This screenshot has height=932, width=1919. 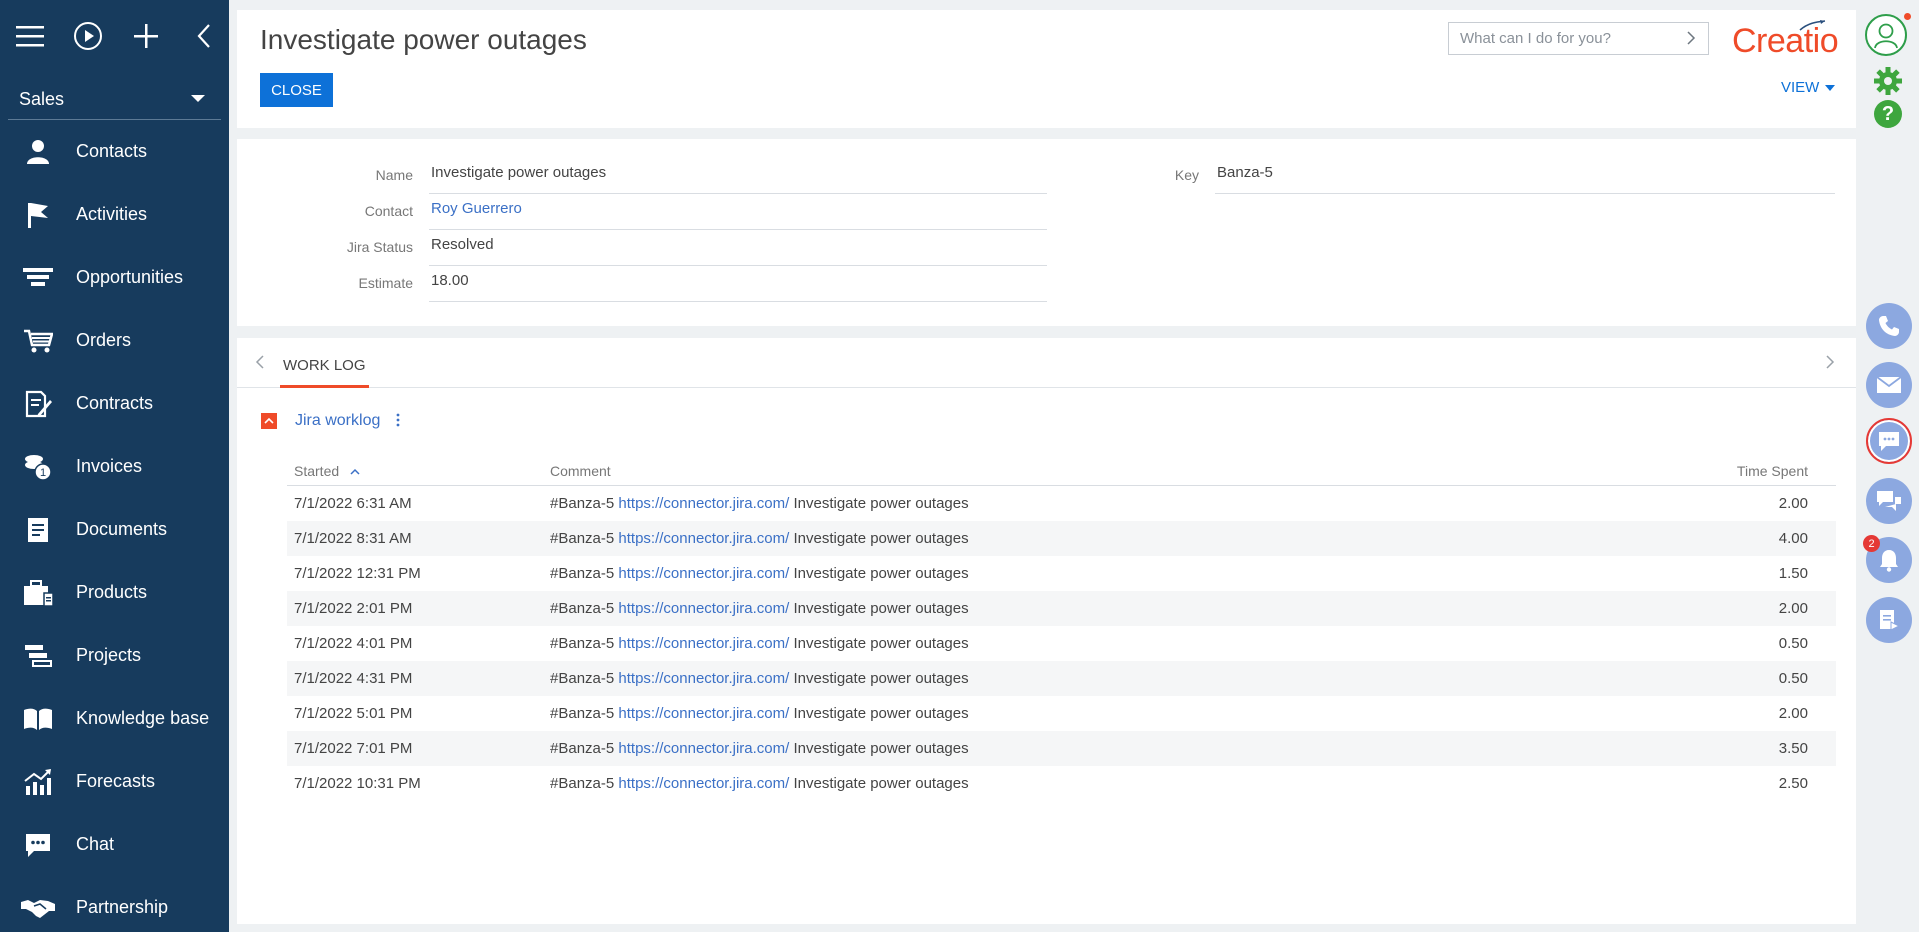 I want to click on sidebar-item-invoices: 1 Invoices, so click(x=114, y=466).